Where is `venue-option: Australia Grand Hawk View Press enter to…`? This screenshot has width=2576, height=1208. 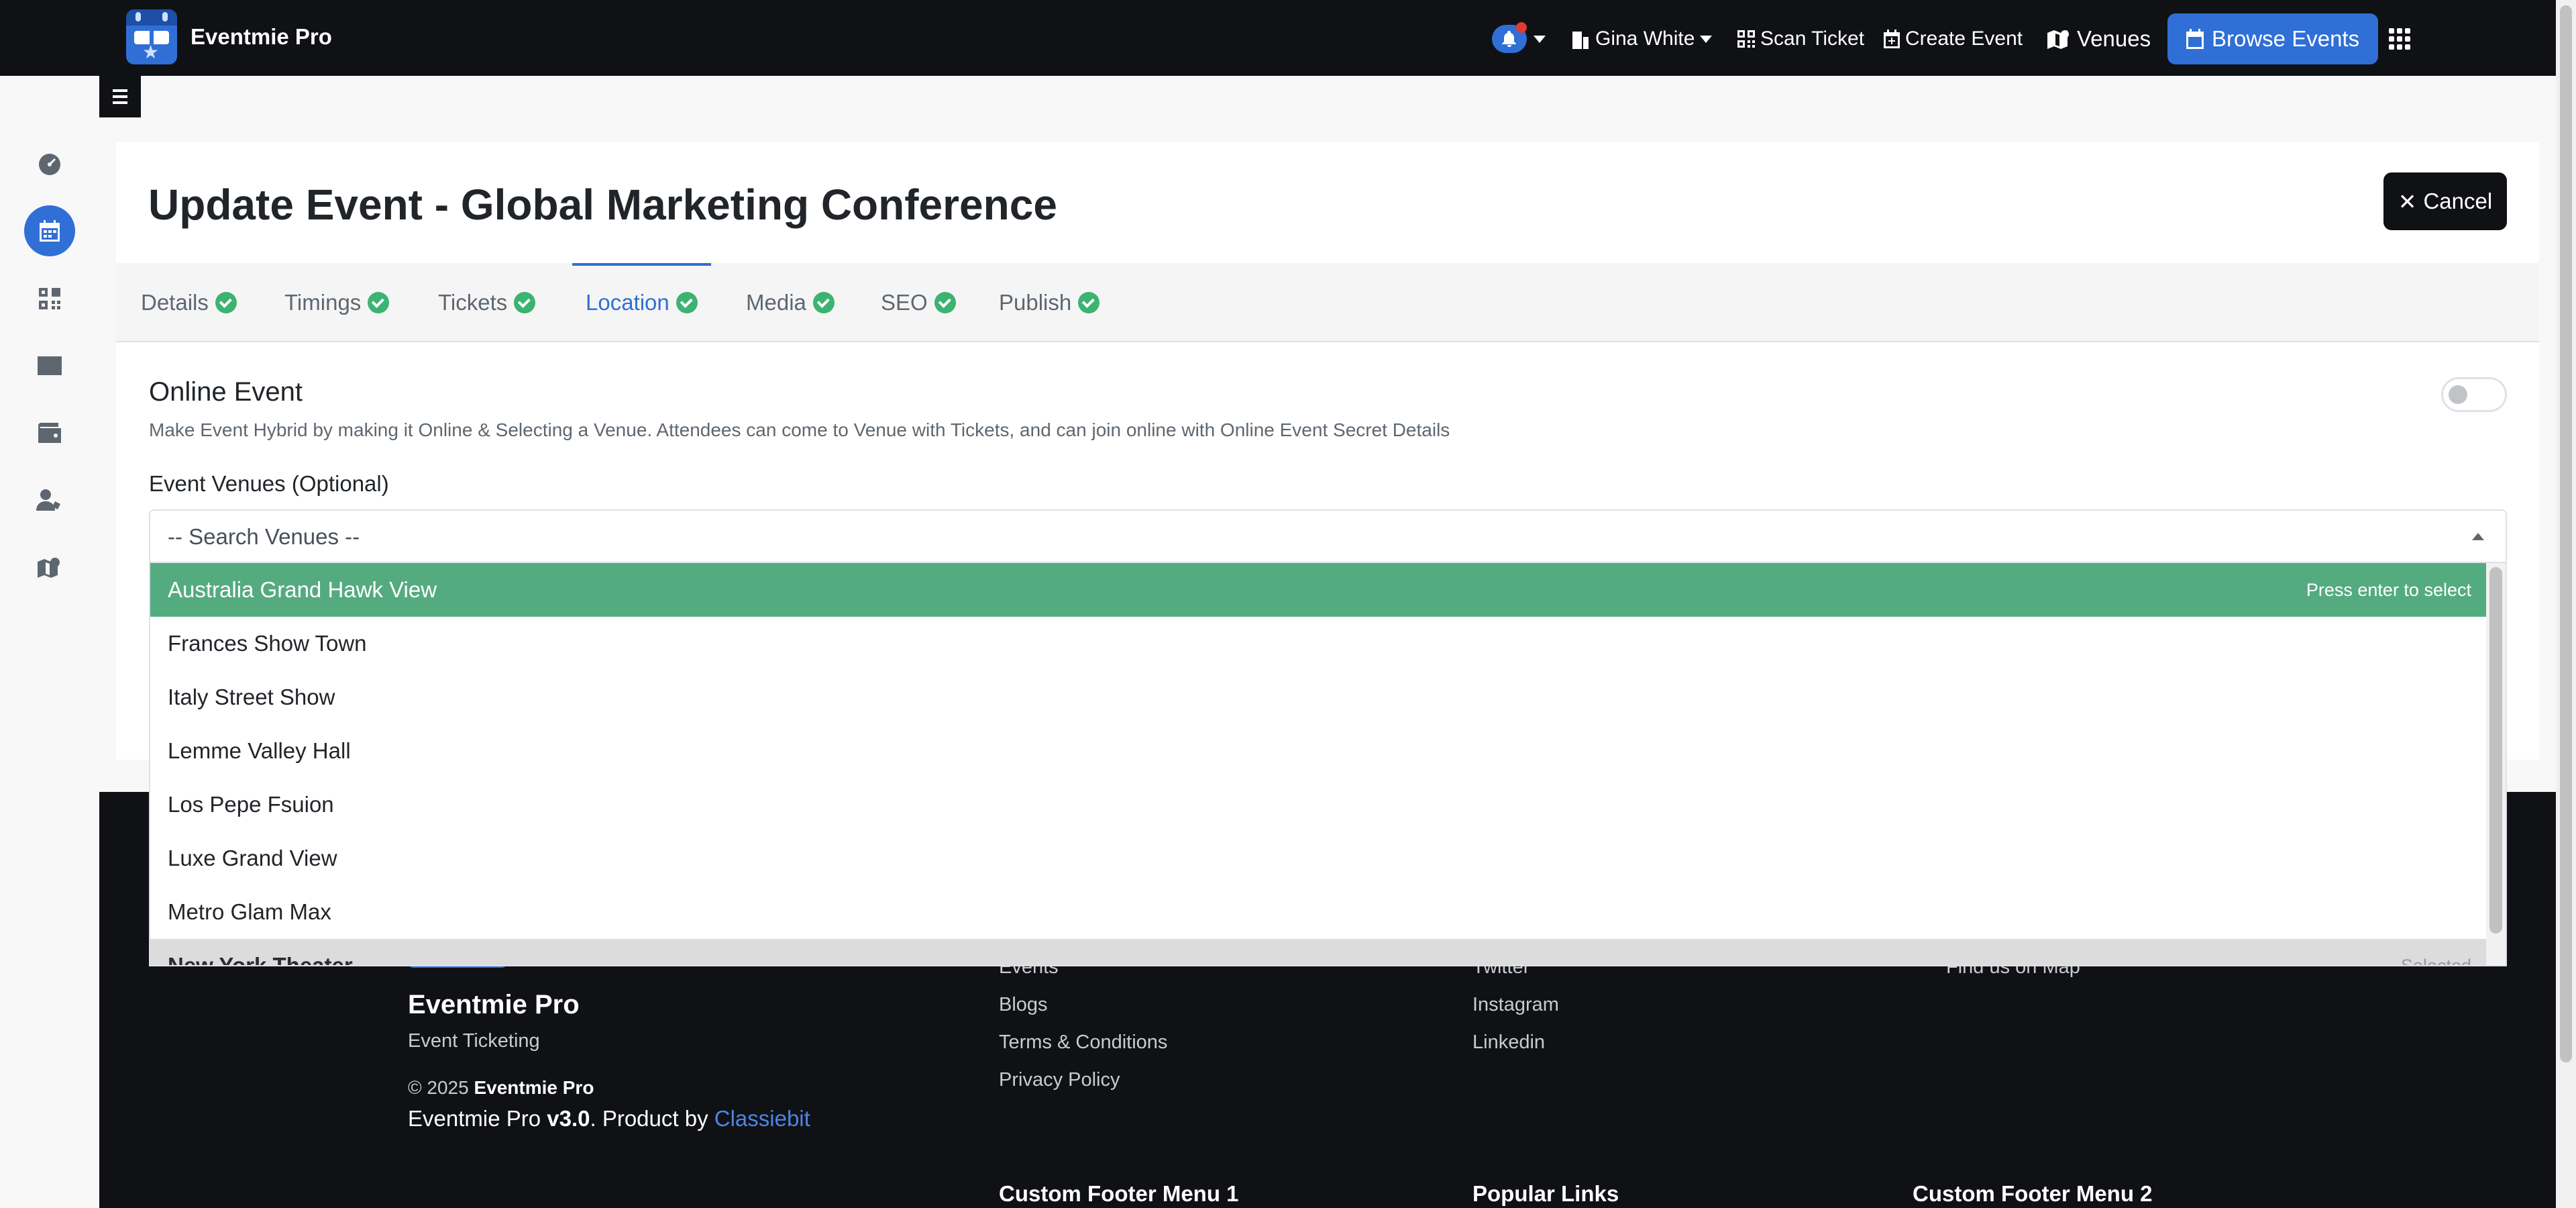 venue-option: Australia Grand Hawk View Press enter to… is located at coordinates (1319, 590).